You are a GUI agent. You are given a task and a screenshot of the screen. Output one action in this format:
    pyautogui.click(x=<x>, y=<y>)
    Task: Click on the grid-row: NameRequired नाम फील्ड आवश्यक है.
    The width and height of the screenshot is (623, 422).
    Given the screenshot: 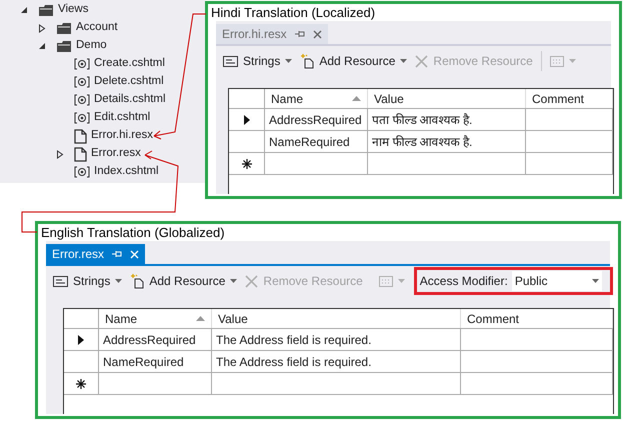 What is the action you would take?
    pyautogui.click(x=421, y=142)
    